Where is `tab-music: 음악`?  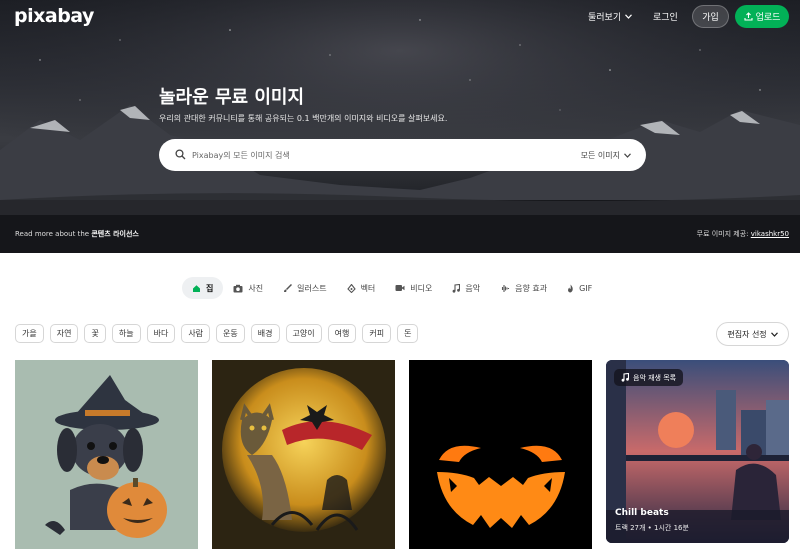 tab-music: 음악 is located at coordinates (466, 288).